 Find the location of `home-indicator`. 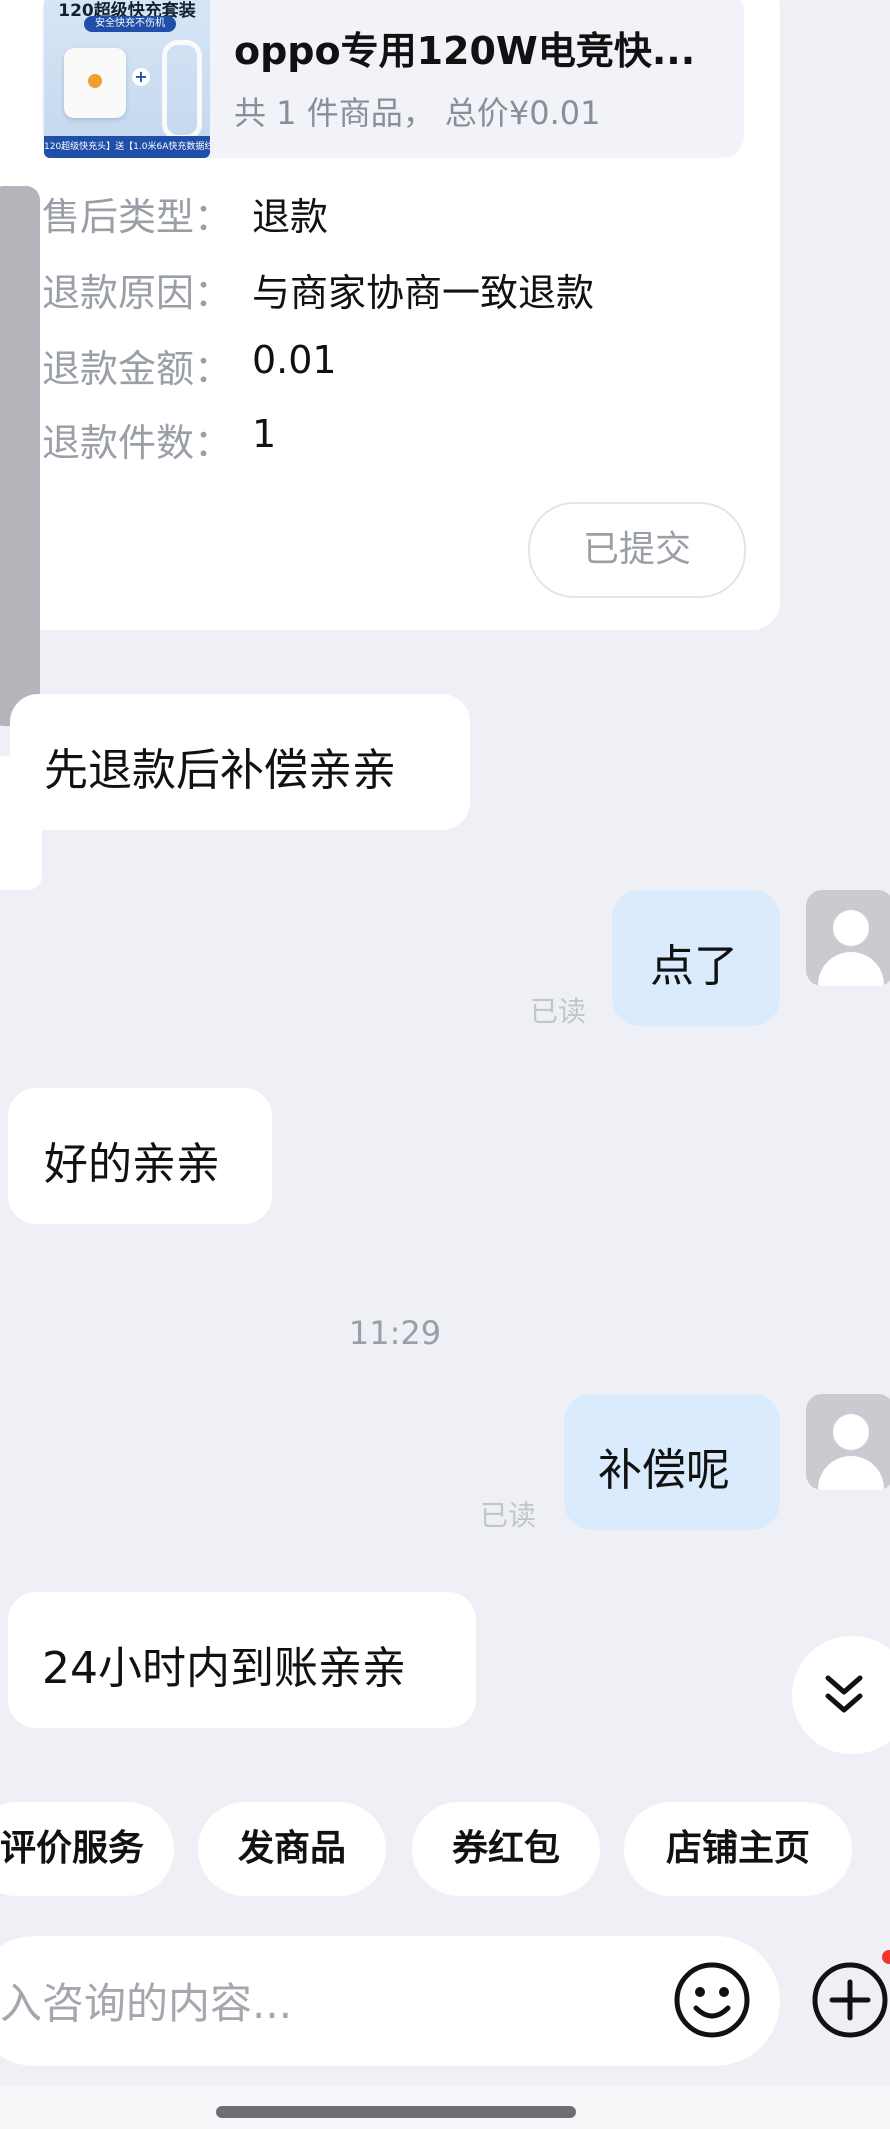

home-indicator is located at coordinates (396, 2112).